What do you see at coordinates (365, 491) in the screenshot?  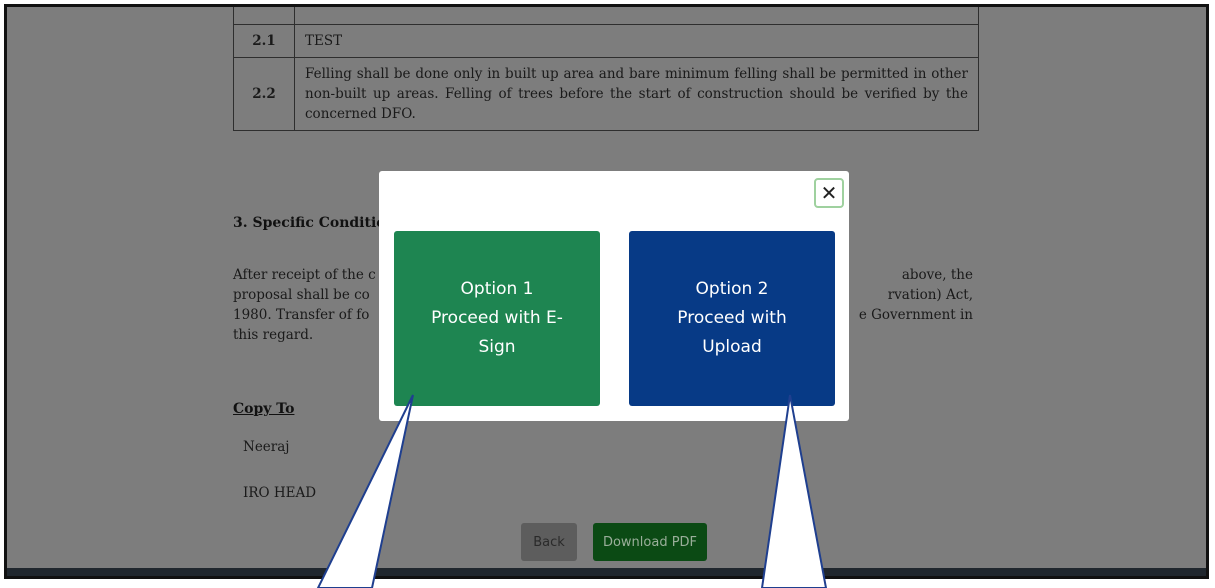 I see `callout-pointer-left` at bounding box center [365, 491].